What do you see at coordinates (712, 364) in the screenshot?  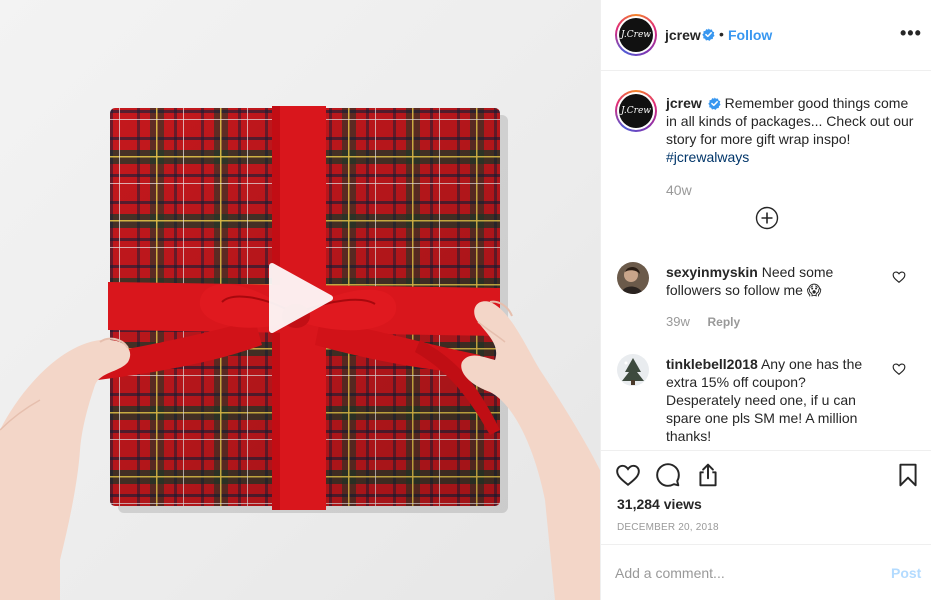 I see `comment-username: tinklebell2018` at bounding box center [712, 364].